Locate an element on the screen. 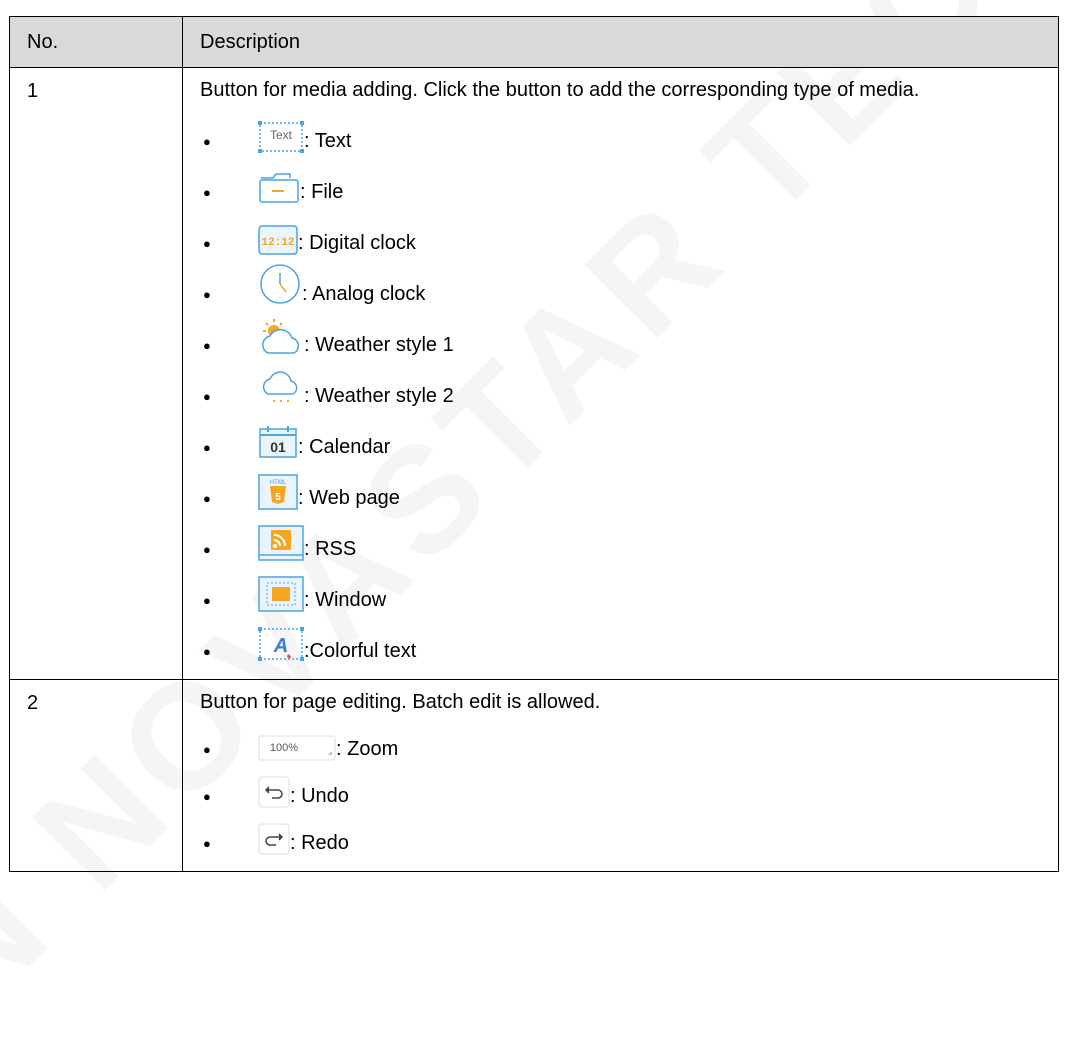  item-label: : Weather style 1 is located at coordinates (379, 345).